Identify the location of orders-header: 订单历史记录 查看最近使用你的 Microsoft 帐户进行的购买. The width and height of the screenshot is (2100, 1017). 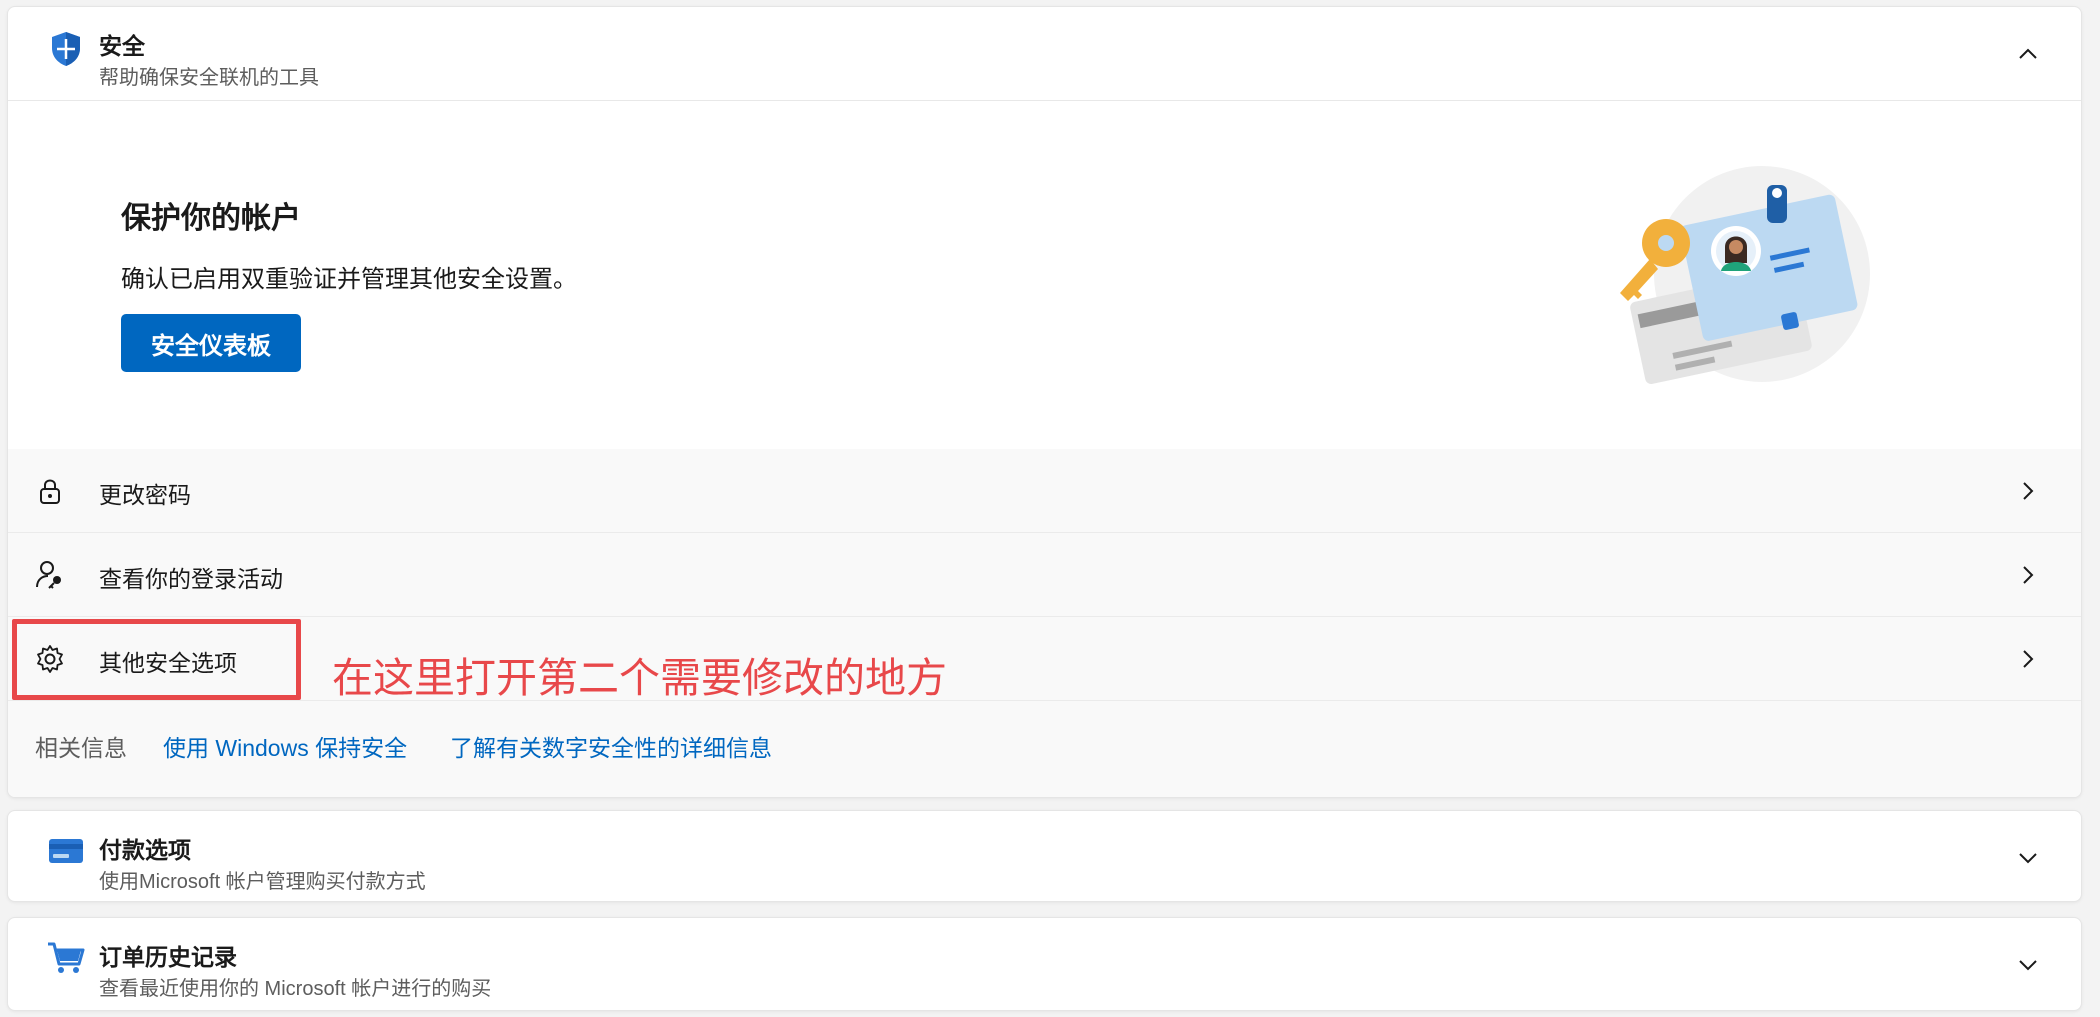
(1044, 964).